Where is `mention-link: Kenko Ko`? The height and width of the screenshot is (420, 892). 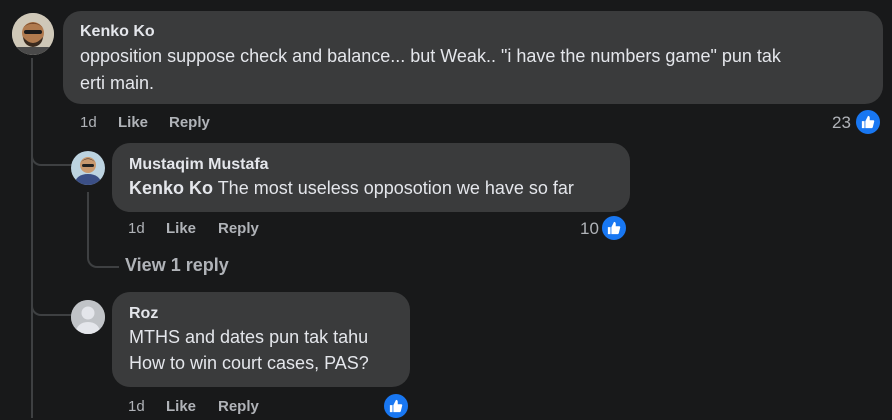
mention-link: Kenko Ko is located at coordinates (171, 188).